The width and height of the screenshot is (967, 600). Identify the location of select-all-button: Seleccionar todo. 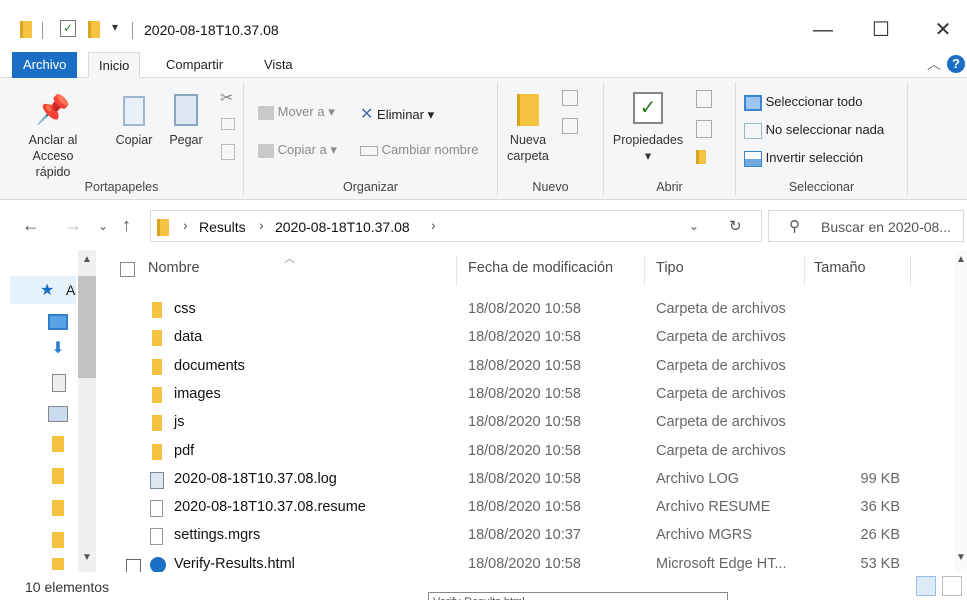
(803, 102).